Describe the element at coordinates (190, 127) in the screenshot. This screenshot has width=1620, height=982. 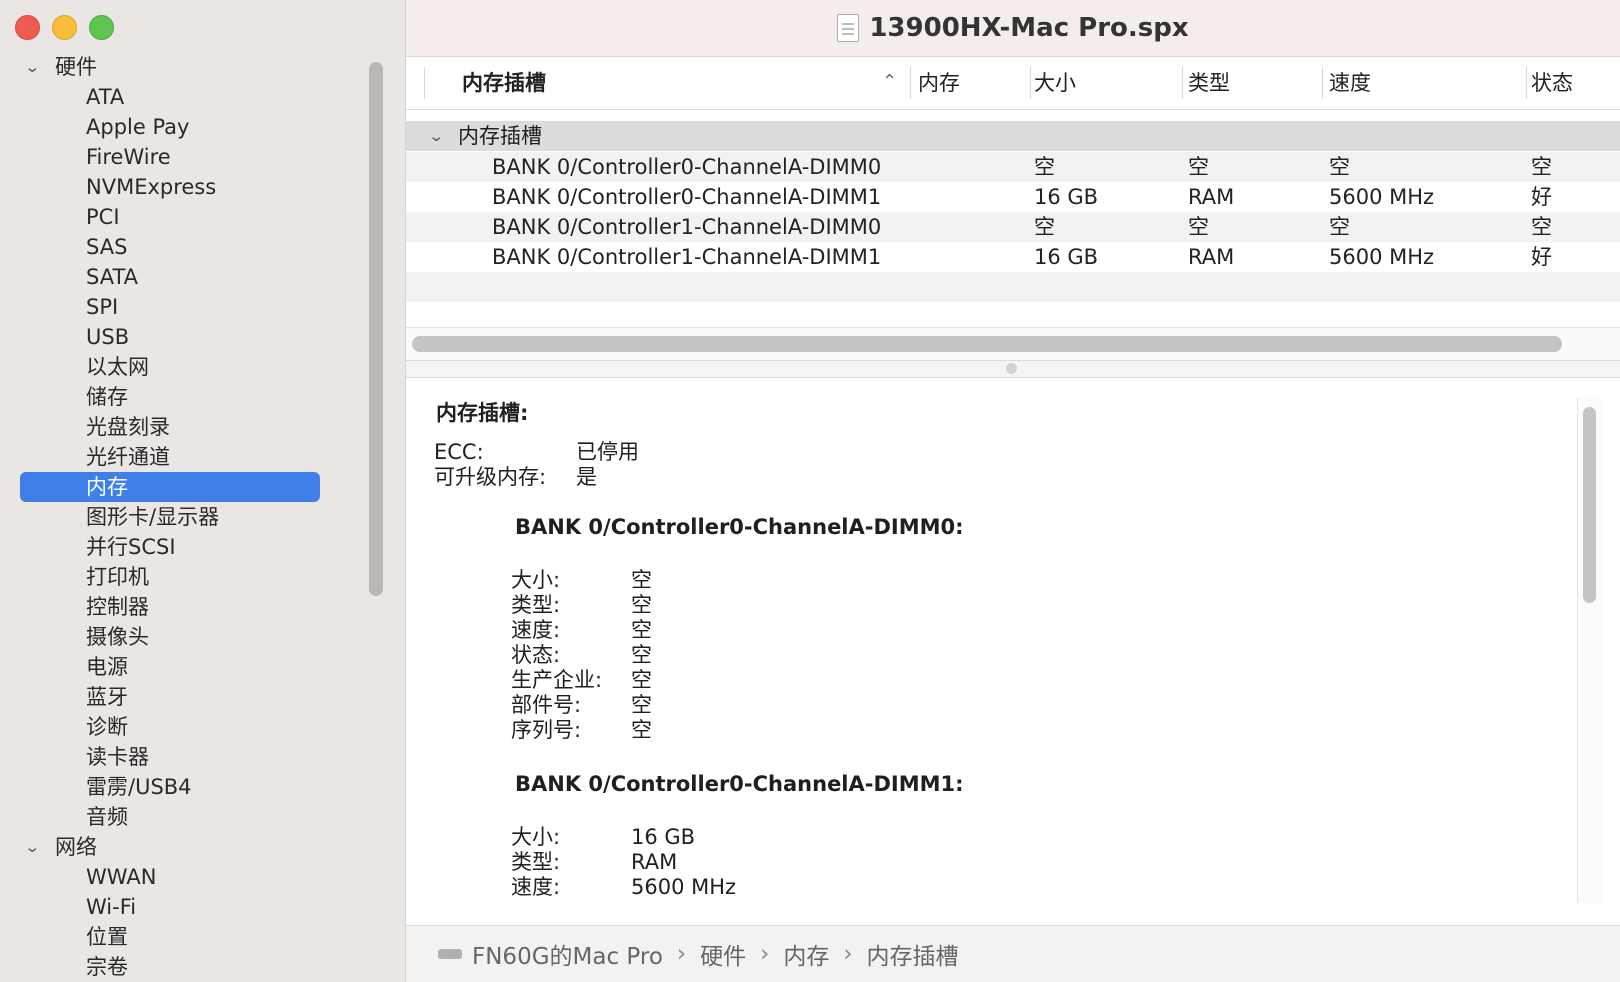
I see `sidebar-item: Apple Pay` at that location.